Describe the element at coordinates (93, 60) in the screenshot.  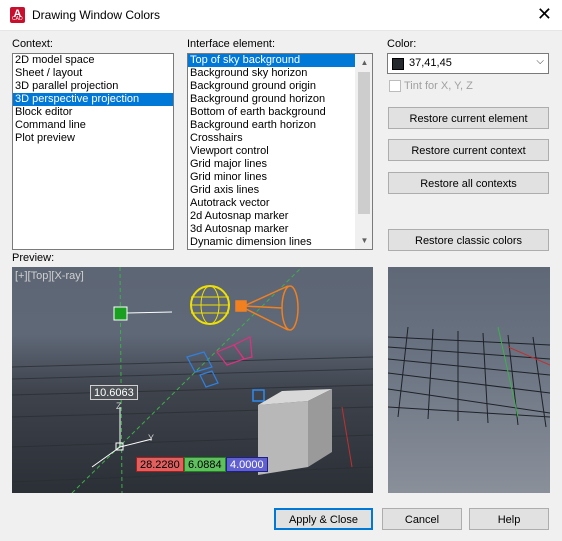
I see `context-list-item: 2D model space` at that location.